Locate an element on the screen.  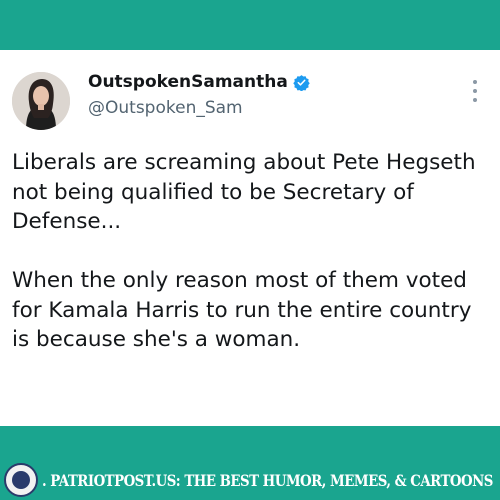
avatar is located at coordinates (41, 101).